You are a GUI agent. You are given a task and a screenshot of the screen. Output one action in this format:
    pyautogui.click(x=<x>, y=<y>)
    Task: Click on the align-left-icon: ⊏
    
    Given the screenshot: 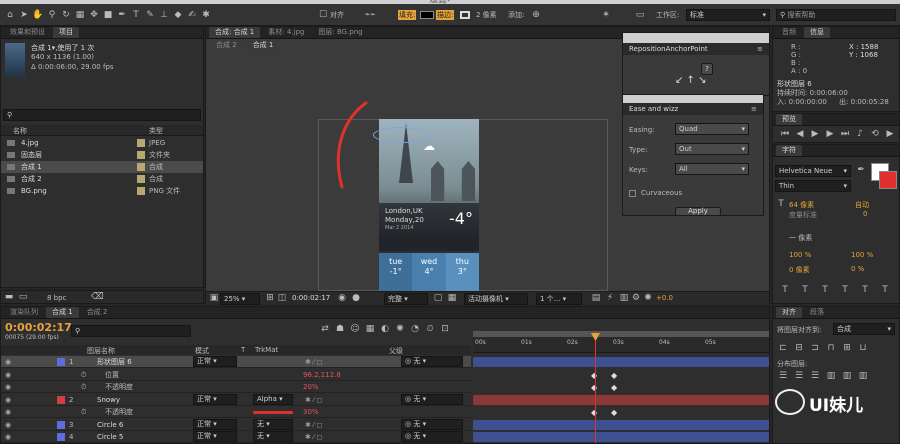 What is the action you would take?
    pyautogui.click(x=783, y=348)
    